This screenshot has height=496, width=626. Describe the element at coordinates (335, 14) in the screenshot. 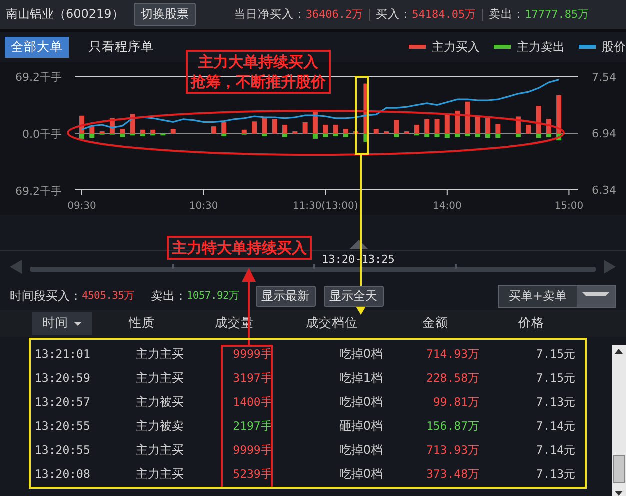

I see `stat-value: 36406.2万` at that location.